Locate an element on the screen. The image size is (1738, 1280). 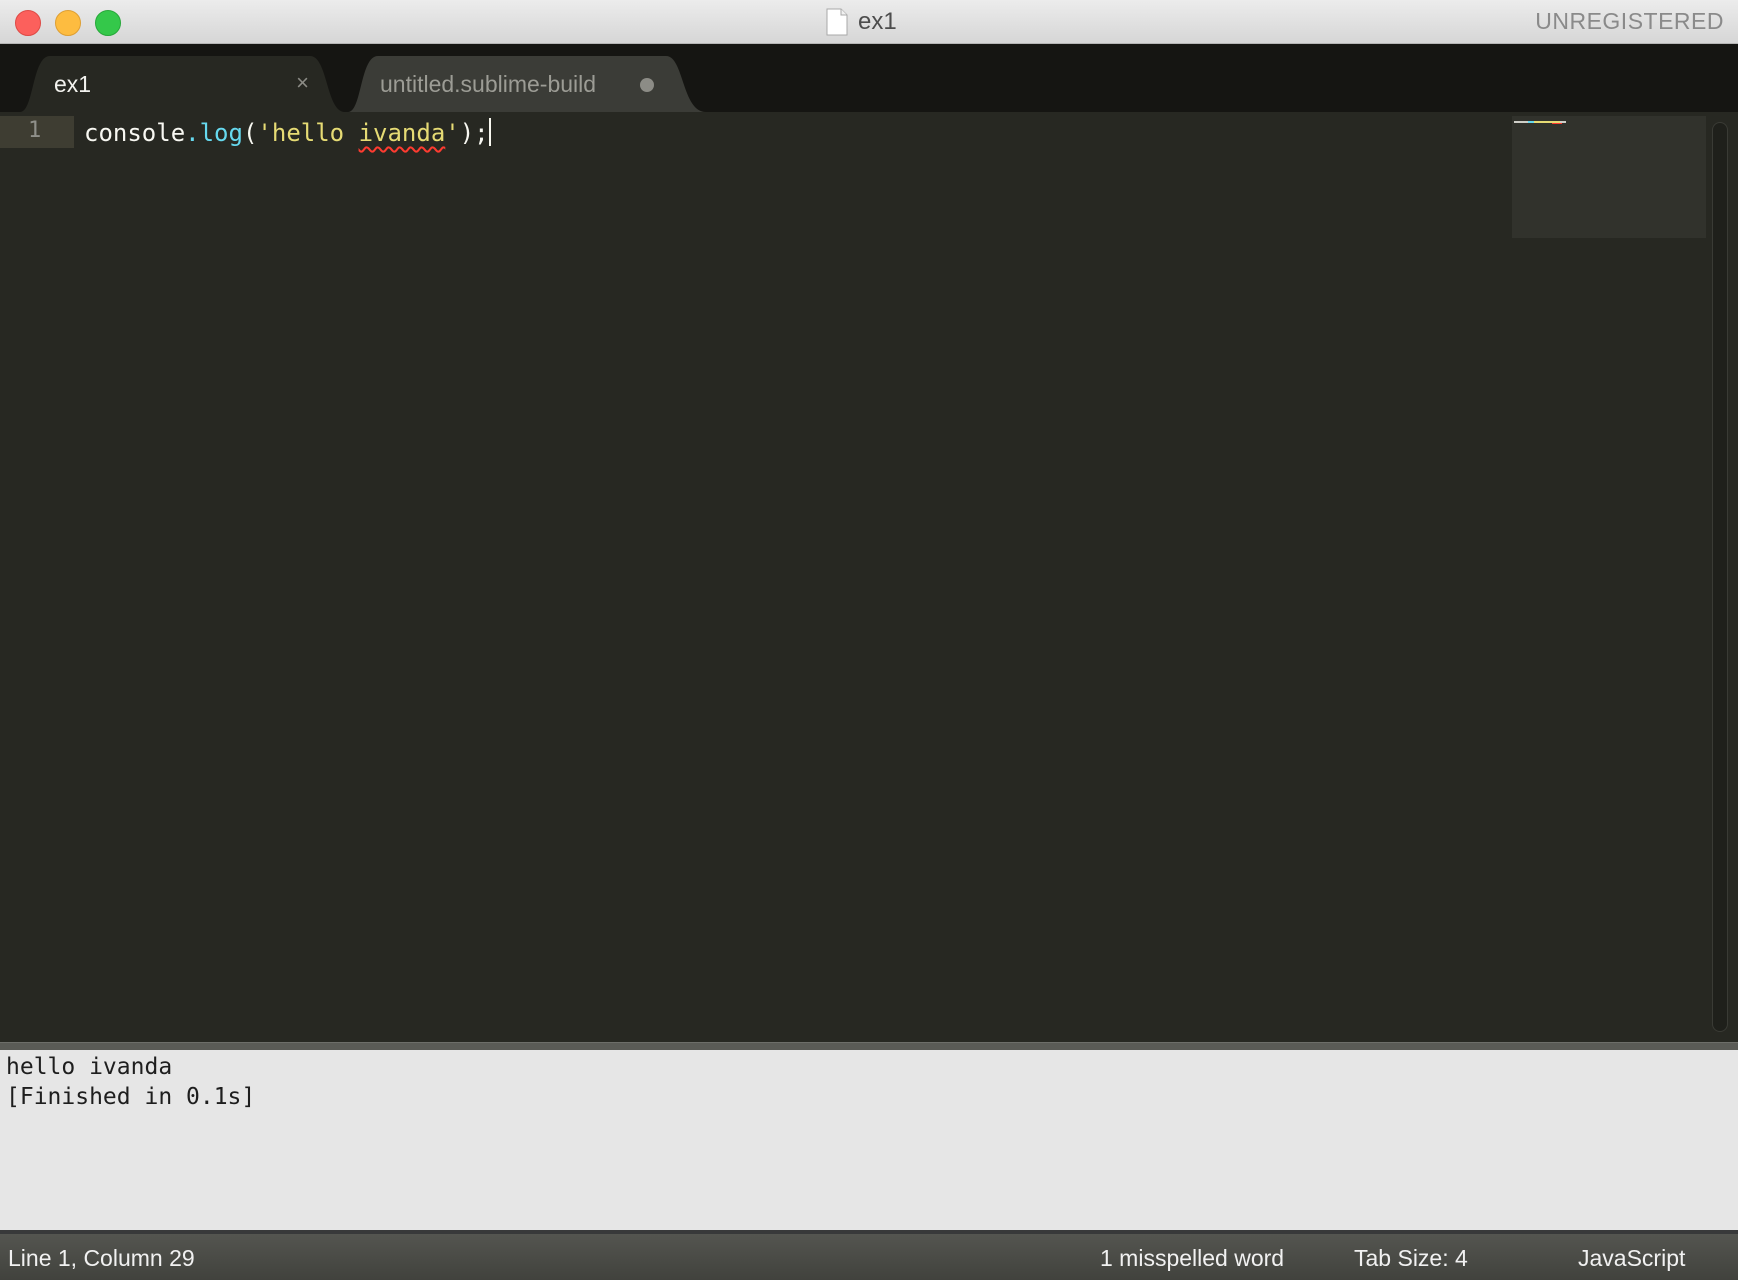
misspelled-word: ivanda is located at coordinates (402, 133).